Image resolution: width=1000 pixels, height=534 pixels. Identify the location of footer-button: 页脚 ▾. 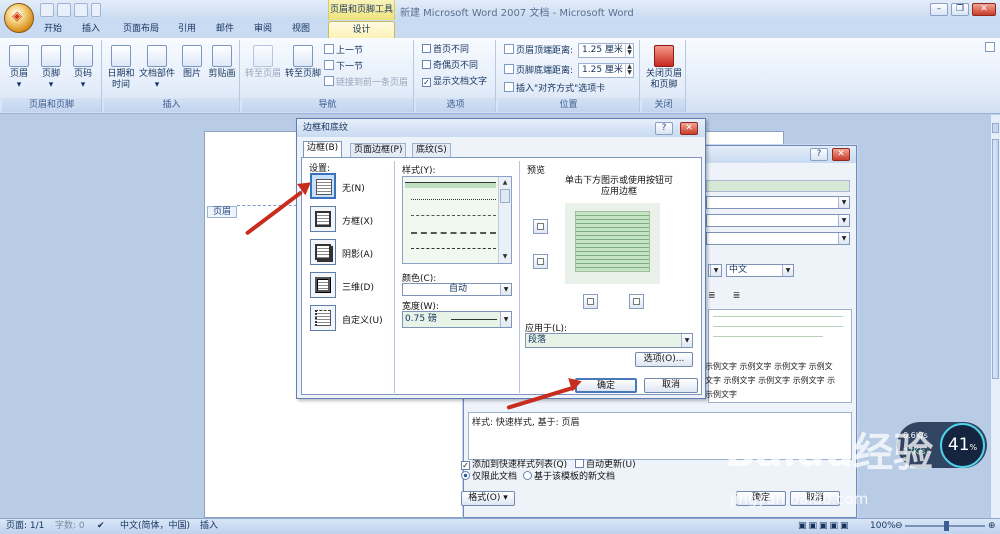
(51, 66).